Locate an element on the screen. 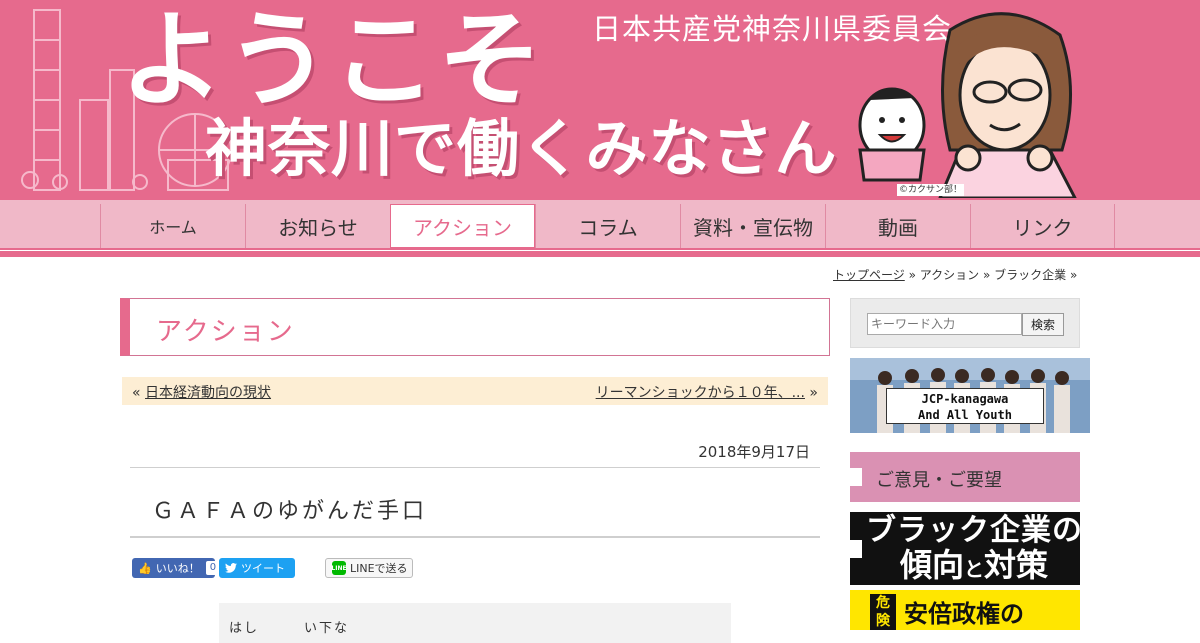 This screenshot has width=1200, height=643. breadcrumb: トップページ » アクション » ブラック企業 » is located at coordinates (955, 274).